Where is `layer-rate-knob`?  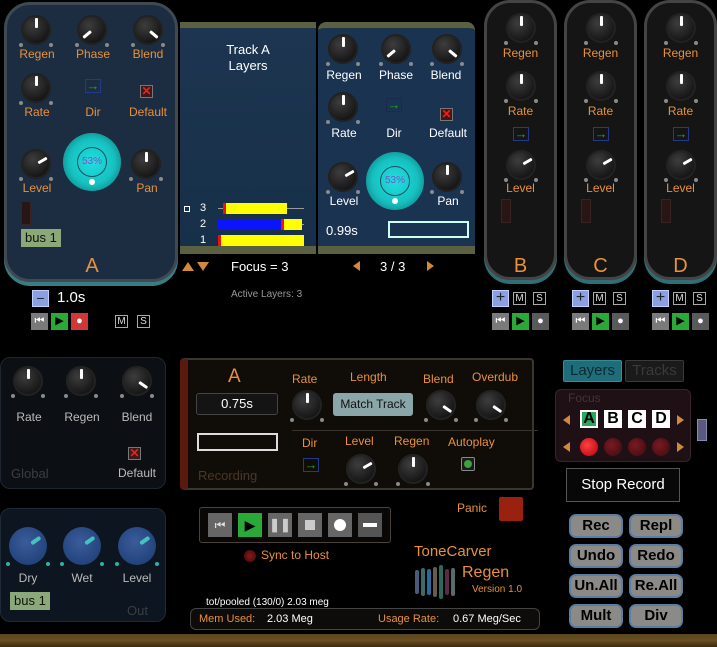
layer-rate-knob is located at coordinates (343, 108).